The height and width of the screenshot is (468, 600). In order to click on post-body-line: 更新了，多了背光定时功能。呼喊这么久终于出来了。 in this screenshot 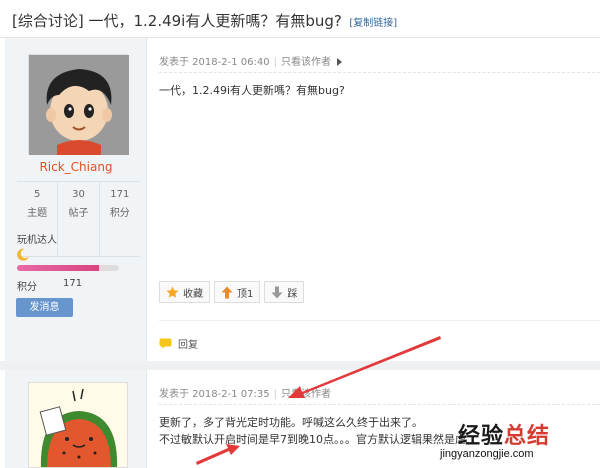, I will do `click(291, 422)`.